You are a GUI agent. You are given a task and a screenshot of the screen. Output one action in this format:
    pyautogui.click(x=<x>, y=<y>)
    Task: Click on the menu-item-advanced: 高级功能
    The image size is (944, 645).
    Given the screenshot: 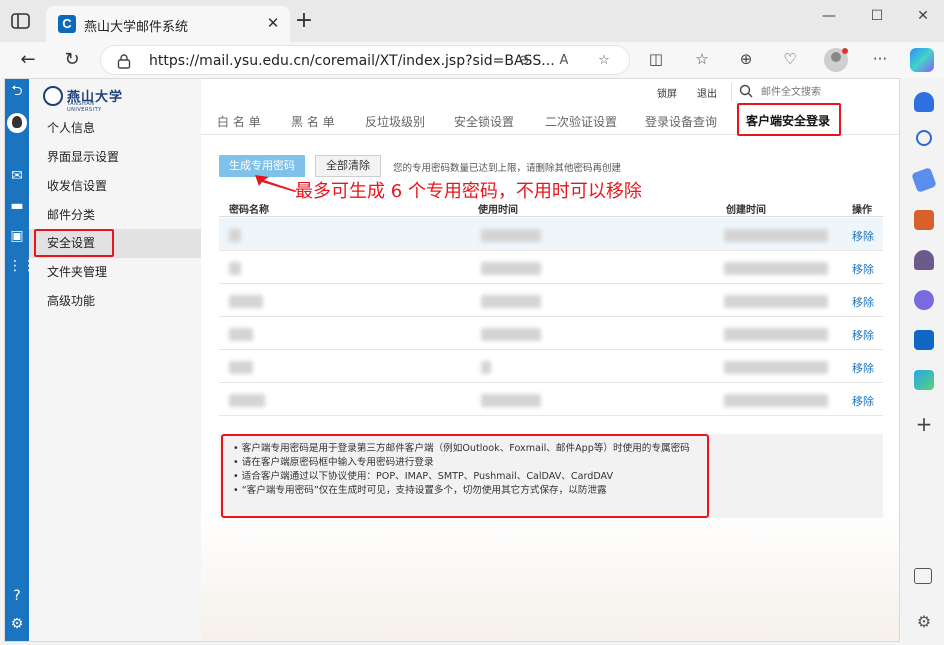 What is the action you would take?
    pyautogui.click(x=115, y=301)
    